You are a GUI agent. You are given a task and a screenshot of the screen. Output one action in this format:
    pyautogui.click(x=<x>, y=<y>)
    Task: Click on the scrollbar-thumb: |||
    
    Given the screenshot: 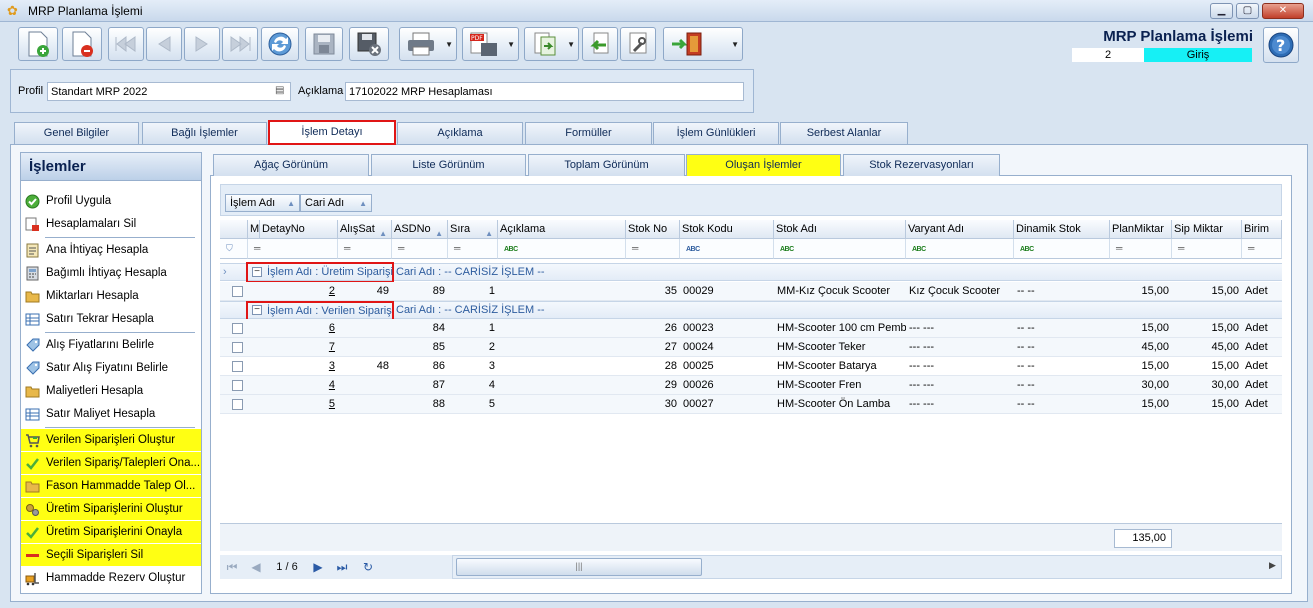 What is the action you would take?
    pyautogui.click(x=579, y=567)
    